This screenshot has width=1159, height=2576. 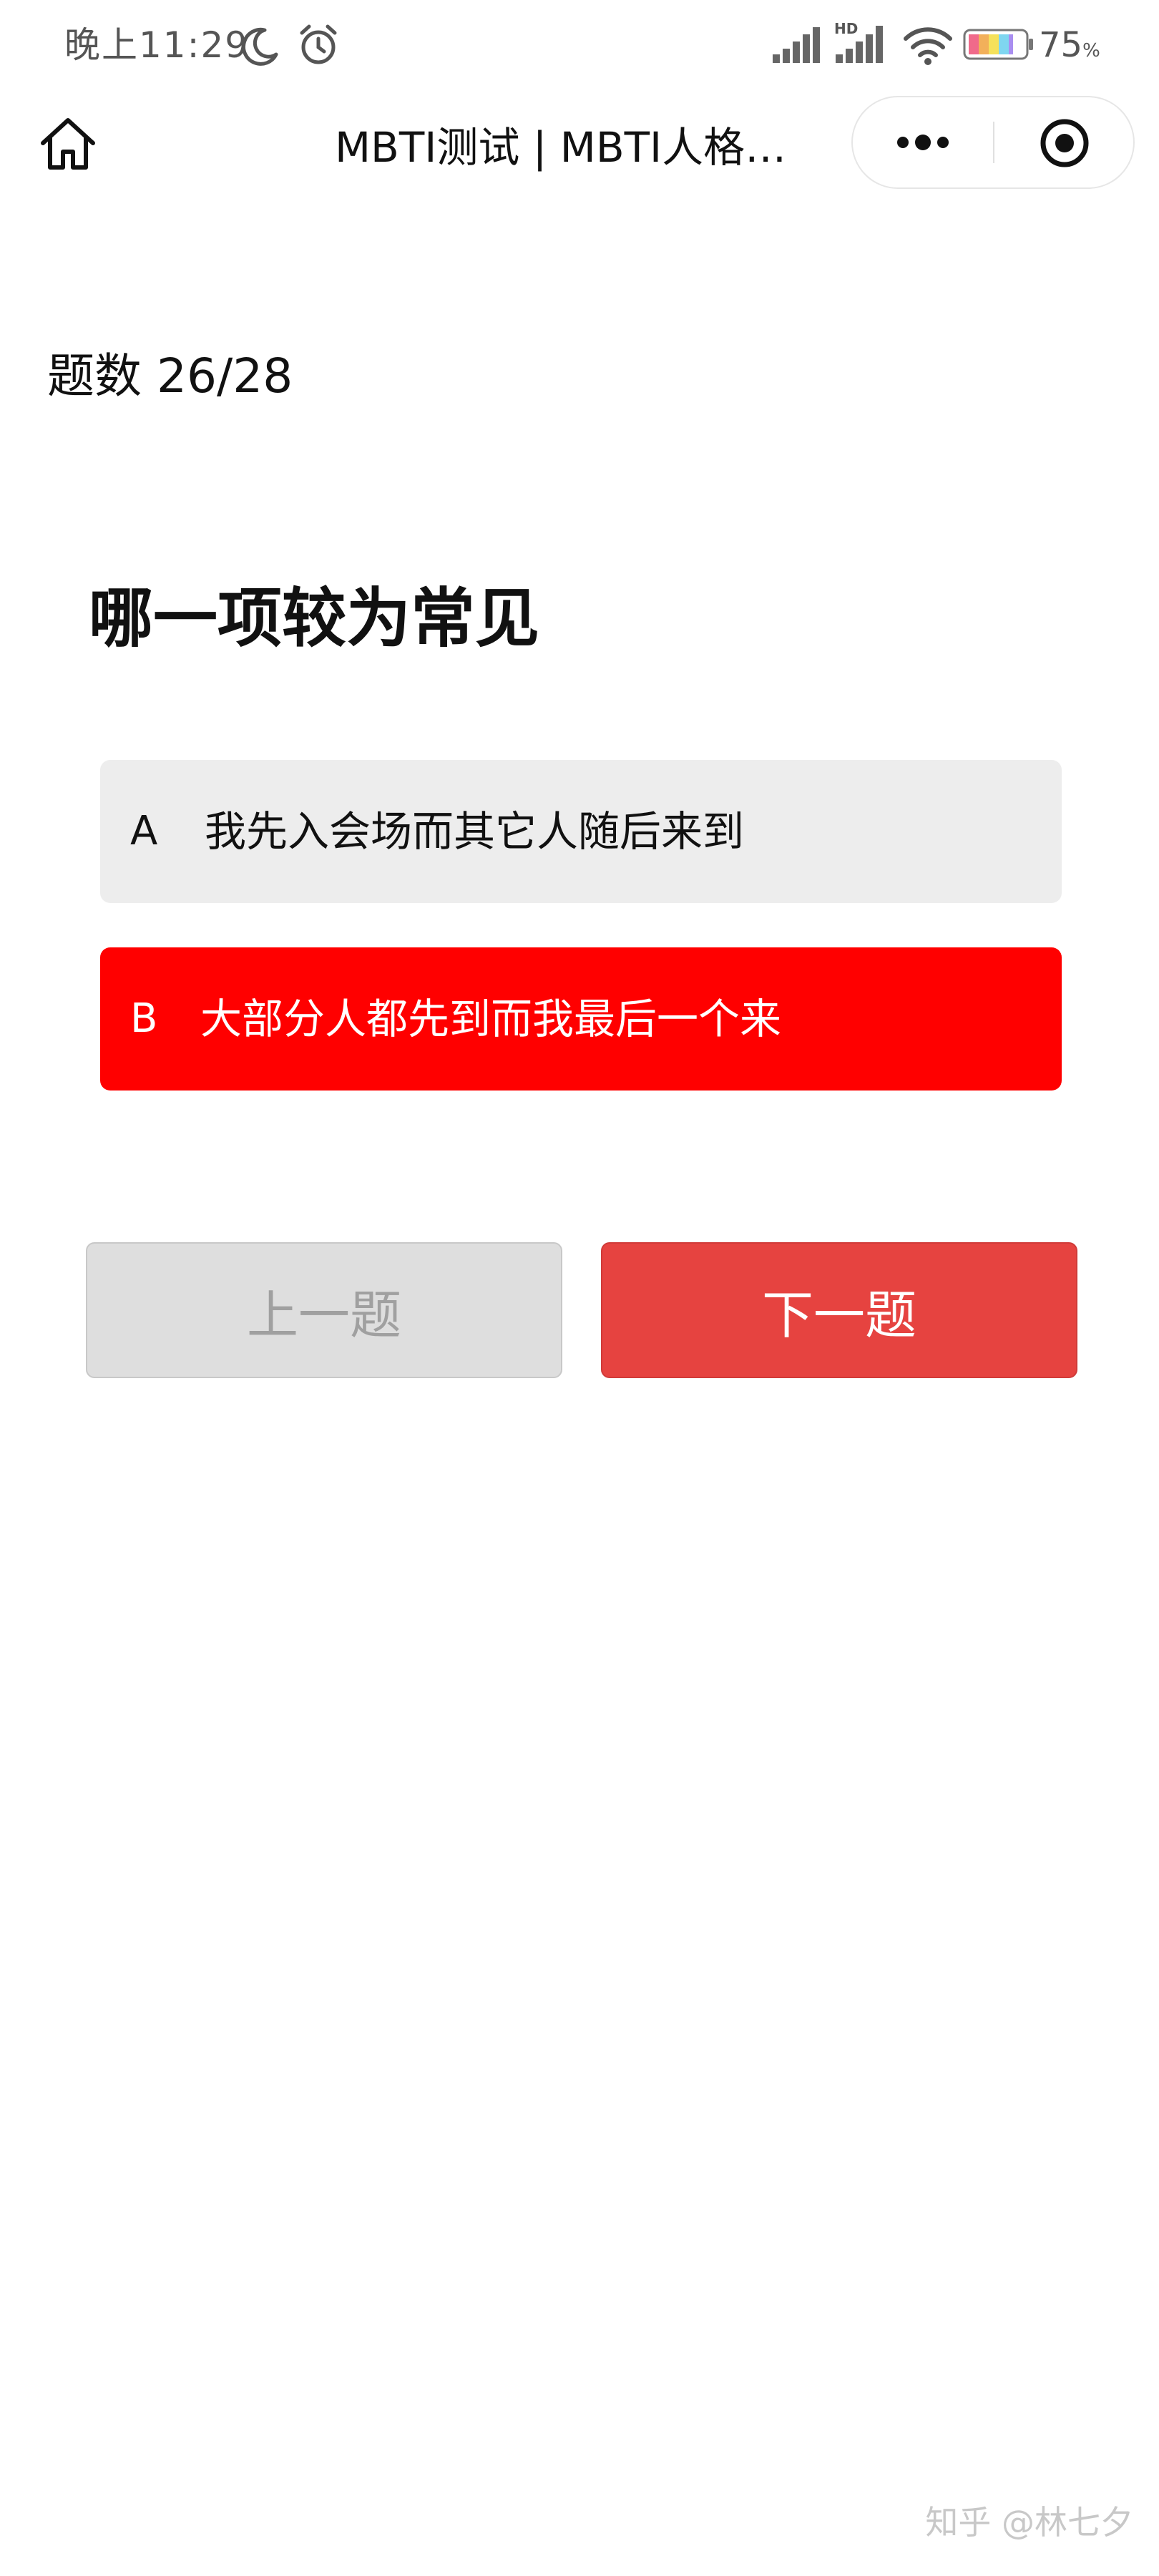 I want to click on previous-question-button: 上一题, so click(x=324, y=1310).